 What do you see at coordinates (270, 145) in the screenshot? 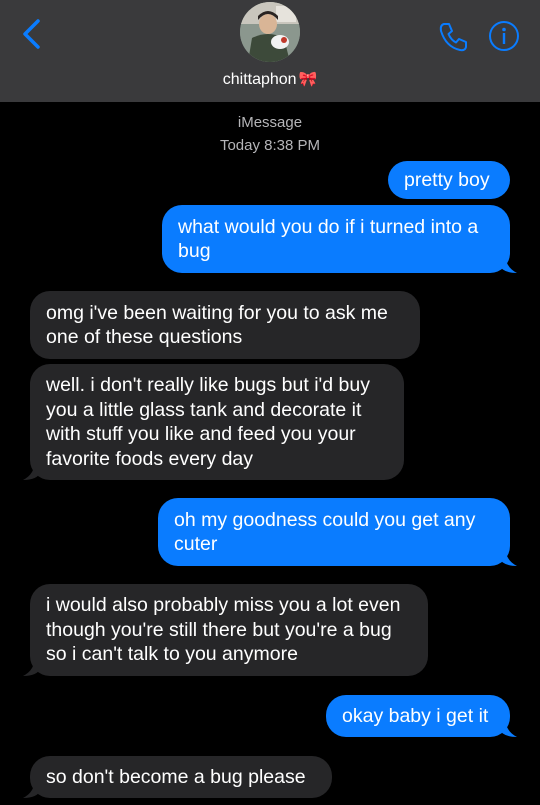
I see `thread-timestamp: Today 8:38 PM` at bounding box center [270, 145].